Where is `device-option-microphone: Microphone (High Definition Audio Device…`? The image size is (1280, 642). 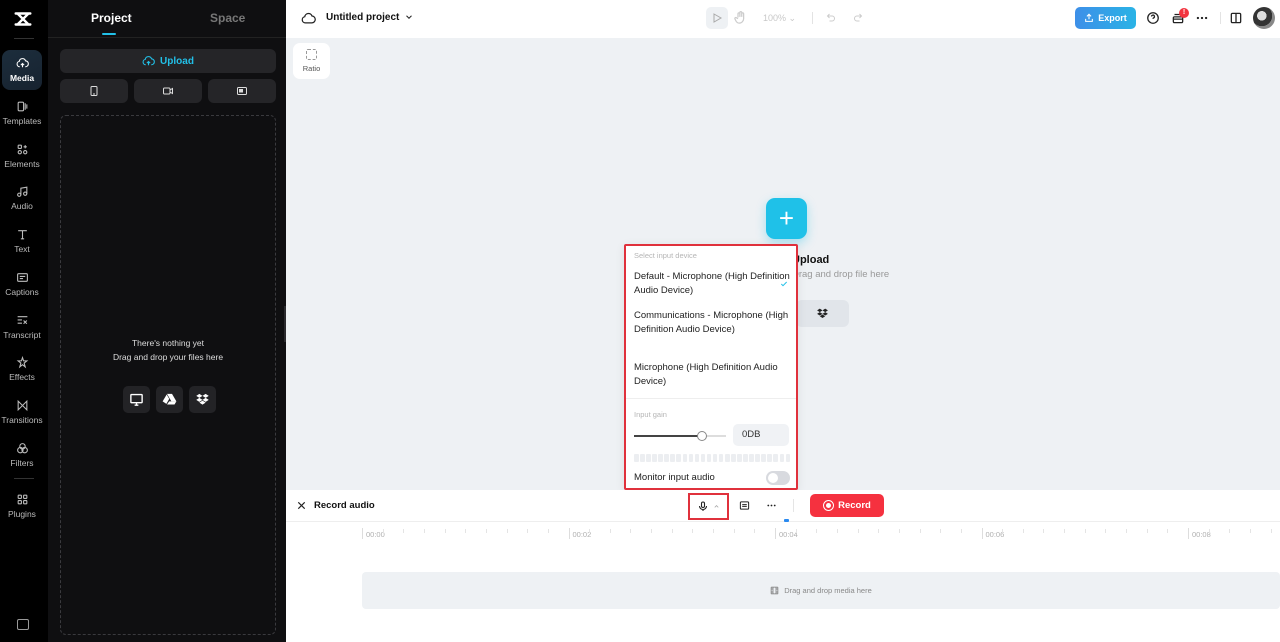
device-option-microphone: Microphone (High Definition Audio Device… is located at coordinates (714, 374).